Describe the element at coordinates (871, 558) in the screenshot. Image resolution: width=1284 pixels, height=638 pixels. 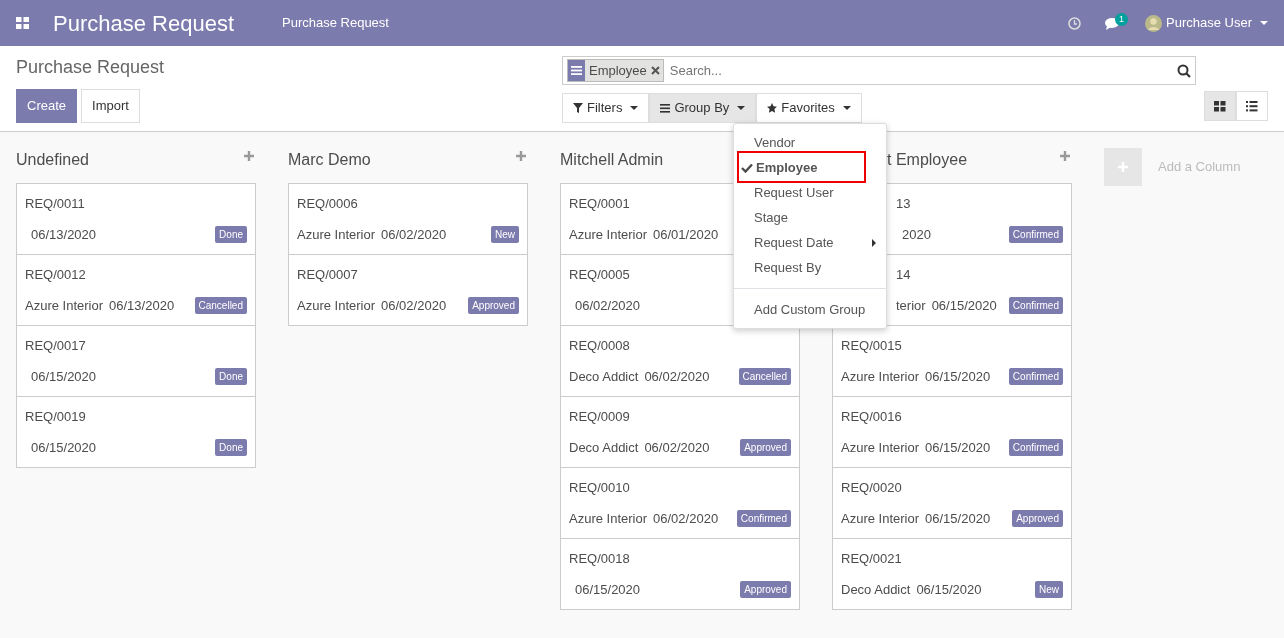
I see `record-reference: REQ/0021` at that location.